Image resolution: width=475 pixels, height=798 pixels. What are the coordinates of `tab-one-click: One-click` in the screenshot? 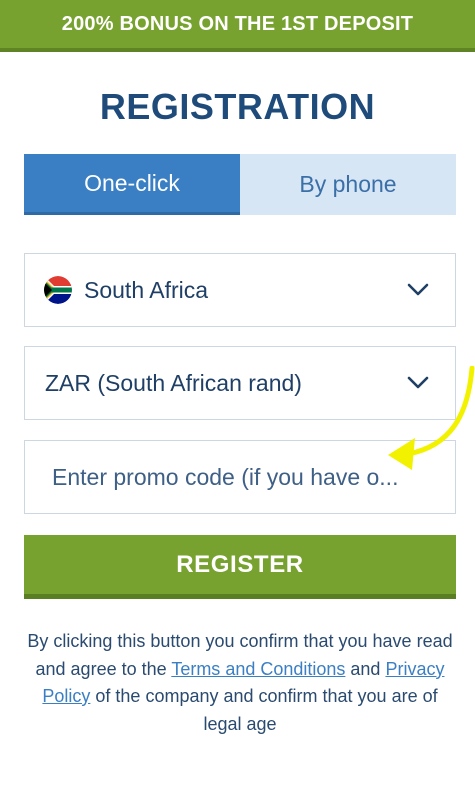 It's located at (132, 184).